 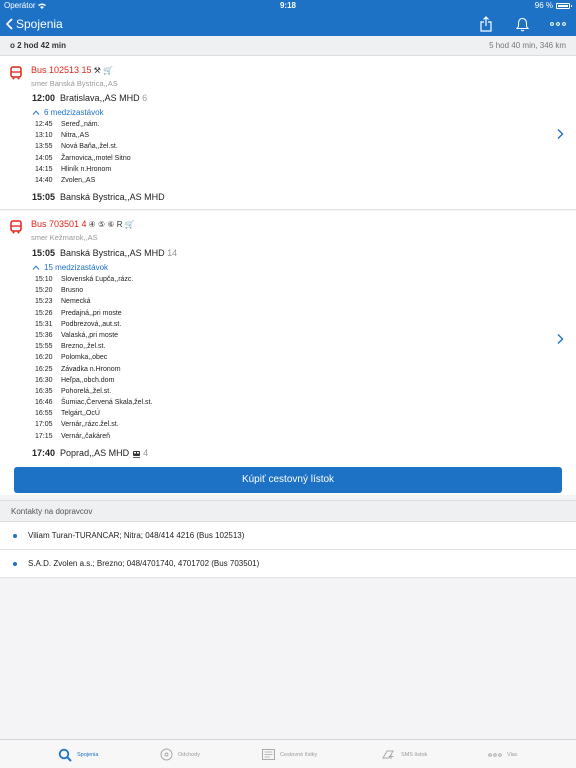 I want to click on direction: smer Kežmarok,,AS, so click(x=64, y=237).